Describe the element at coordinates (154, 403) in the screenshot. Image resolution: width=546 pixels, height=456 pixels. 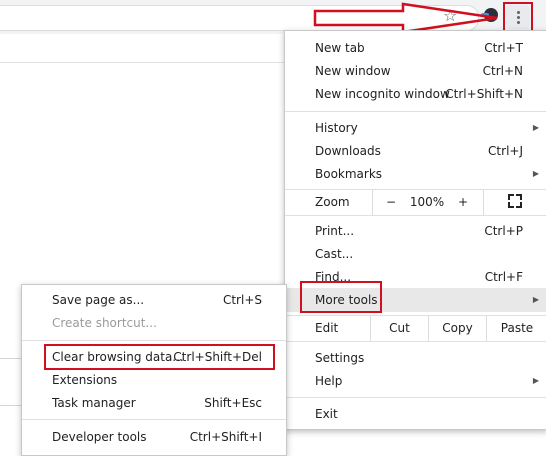
I see `submenu-item-task-manager: Task manager Shift+Esc` at that location.